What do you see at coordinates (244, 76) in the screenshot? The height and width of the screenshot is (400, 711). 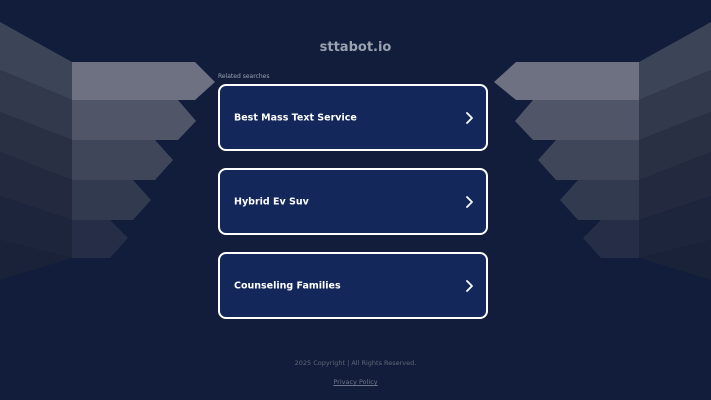 I see `related-searches-label: Related searches` at bounding box center [244, 76].